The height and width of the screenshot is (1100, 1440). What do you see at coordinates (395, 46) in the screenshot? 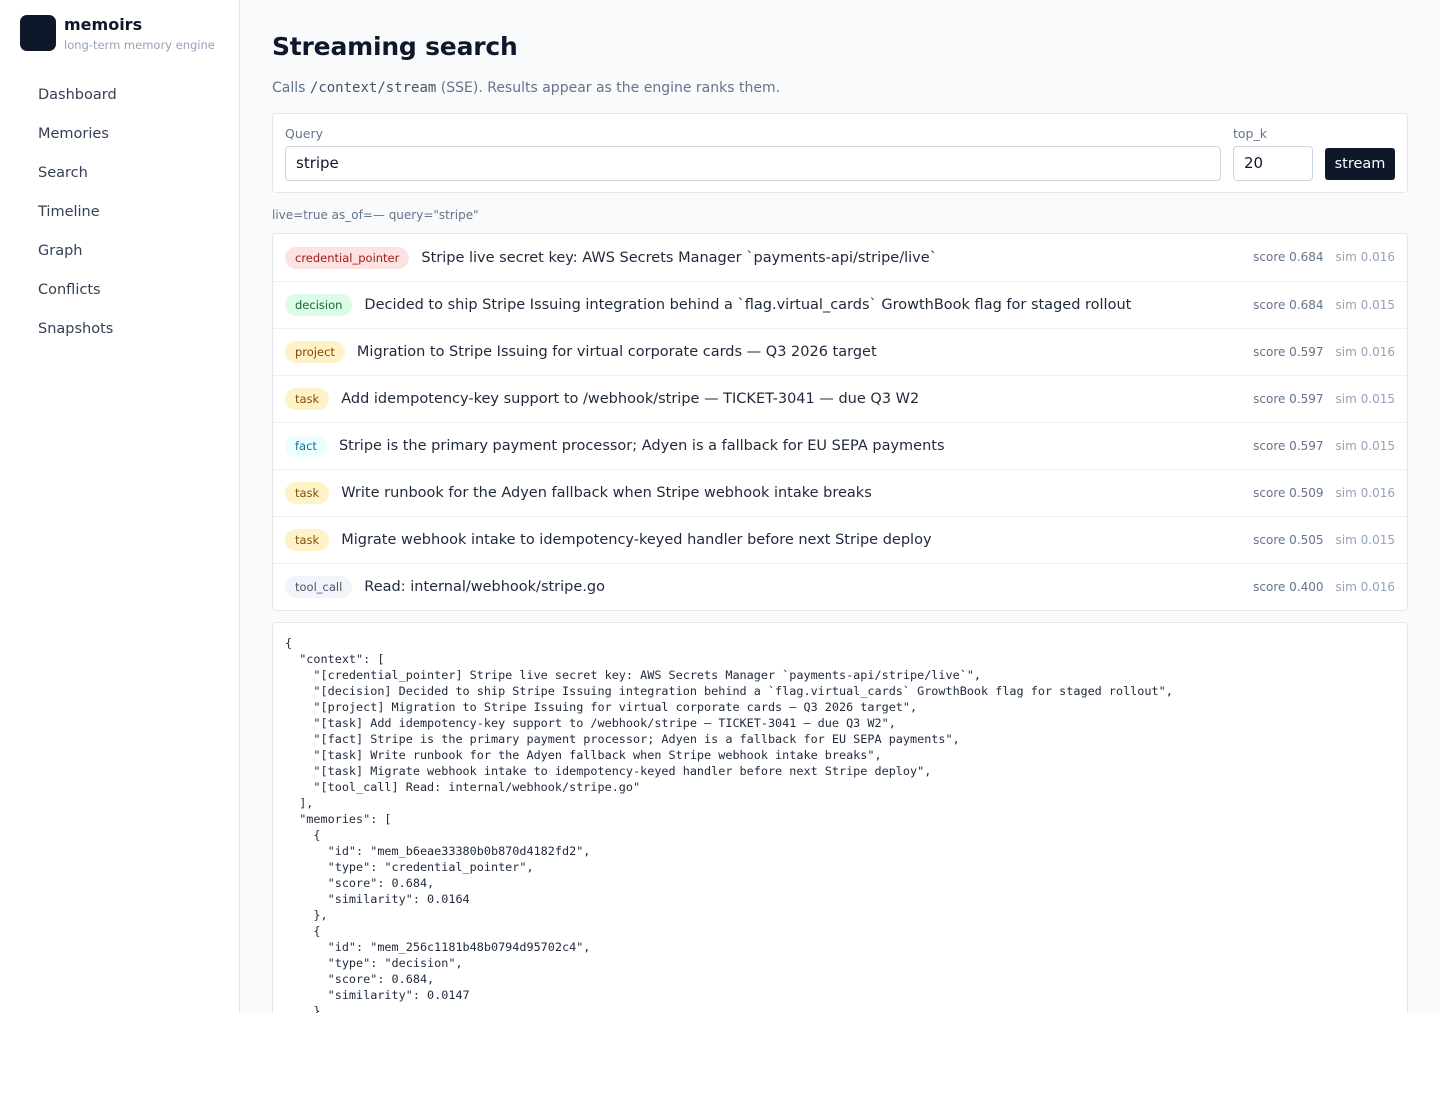
I see `page-title: Streaming search` at bounding box center [395, 46].